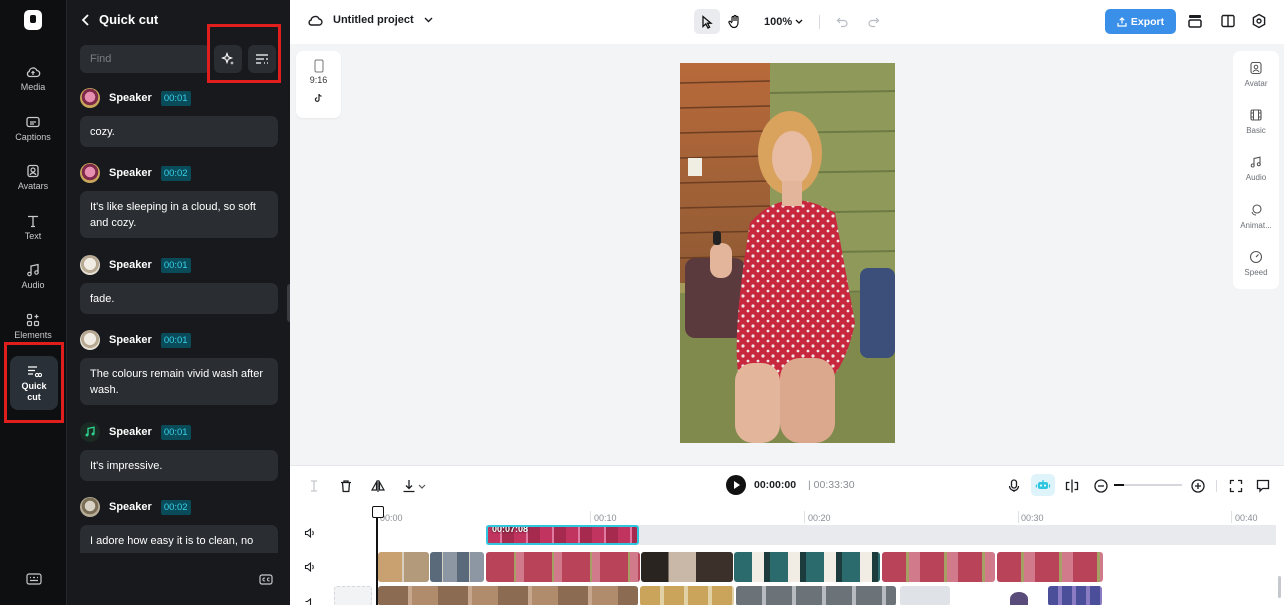 The width and height of the screenshot is (1284, 605). I want to click on layers-stack-icon, so click(1195, 21).